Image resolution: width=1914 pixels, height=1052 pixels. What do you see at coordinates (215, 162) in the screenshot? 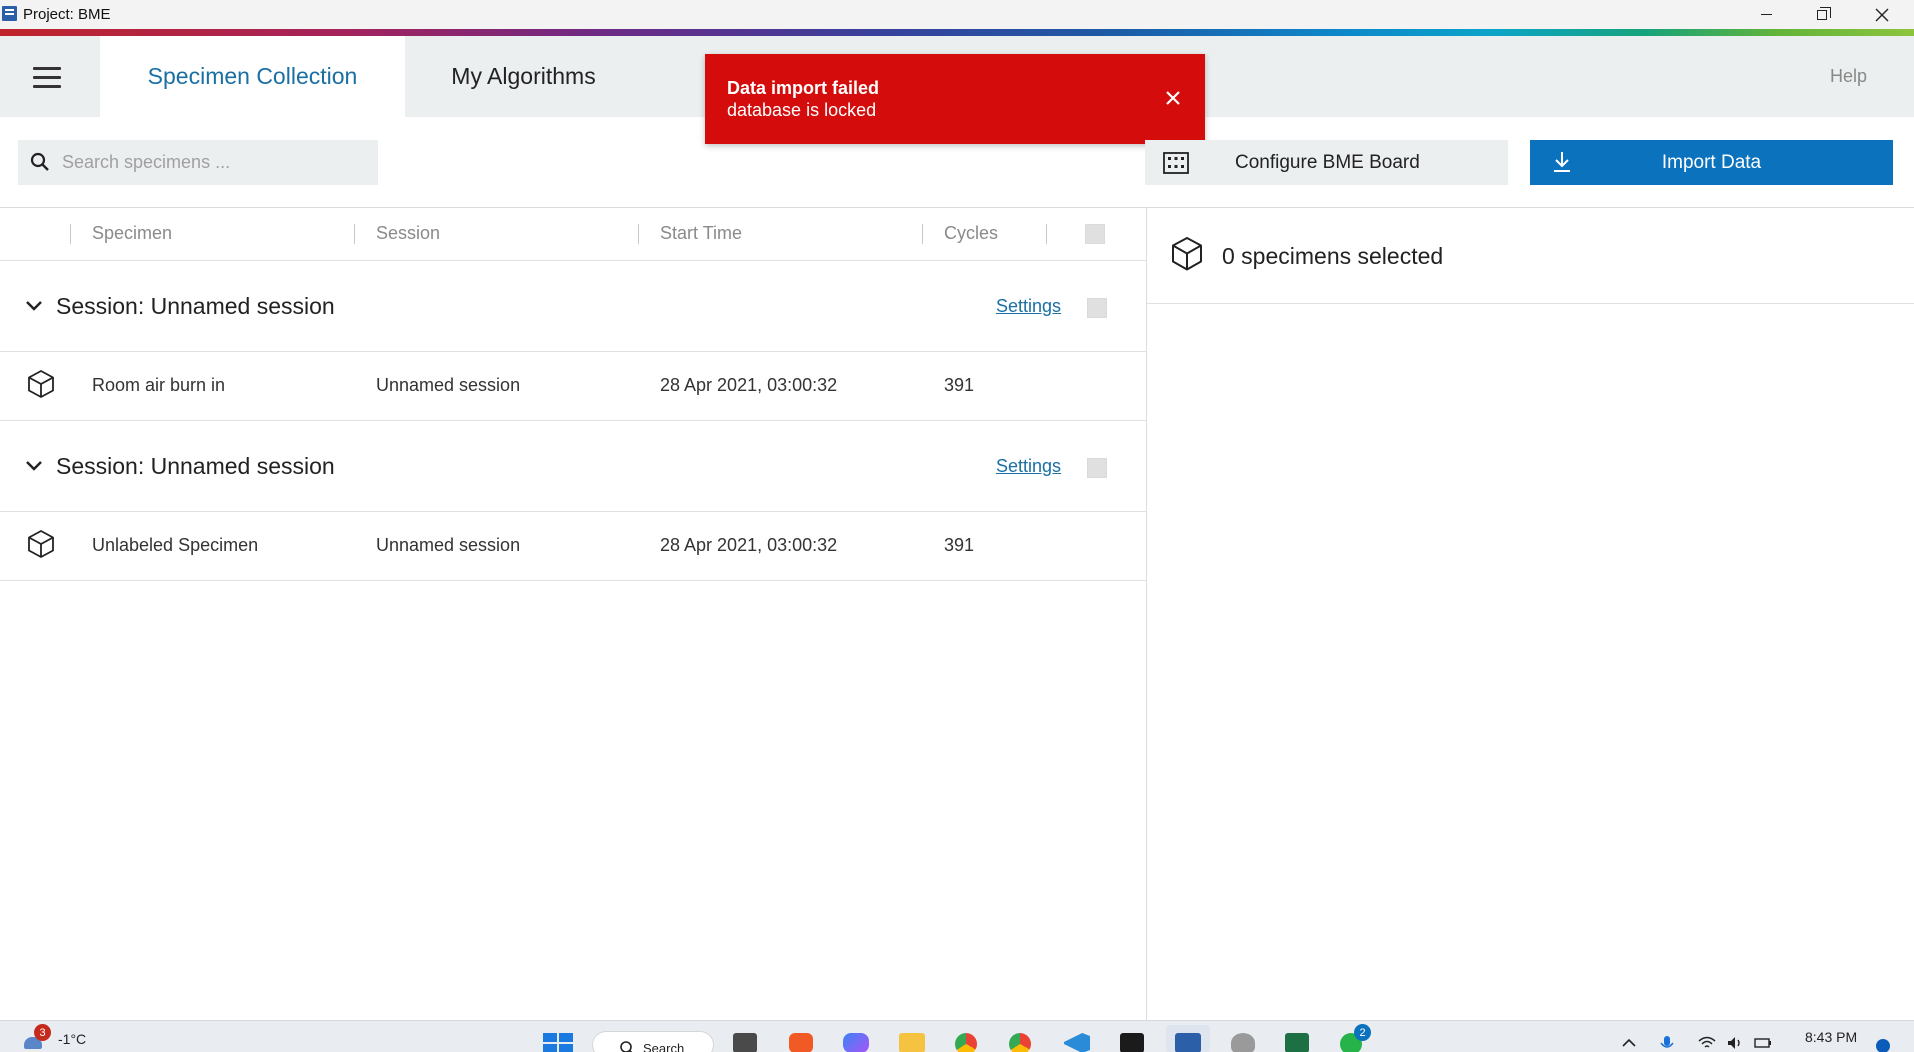
I see `search-input` at bounding box center [215, 162].